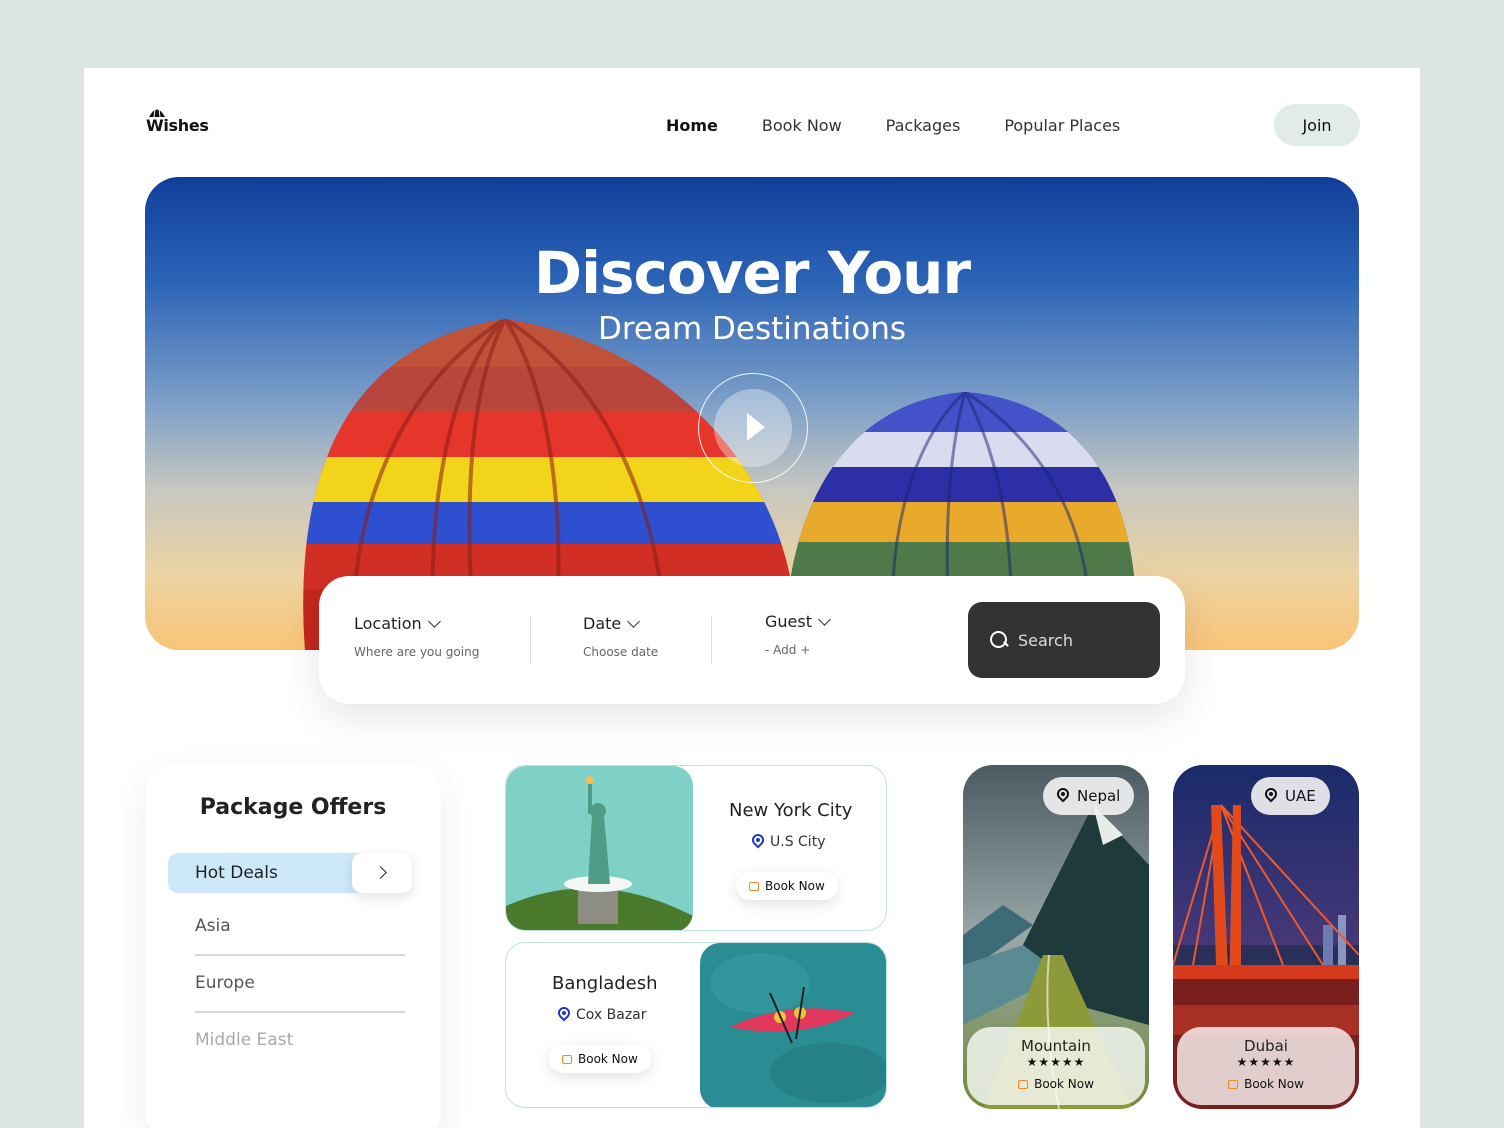  I want to click on play-button-inner, so click(753, 428).